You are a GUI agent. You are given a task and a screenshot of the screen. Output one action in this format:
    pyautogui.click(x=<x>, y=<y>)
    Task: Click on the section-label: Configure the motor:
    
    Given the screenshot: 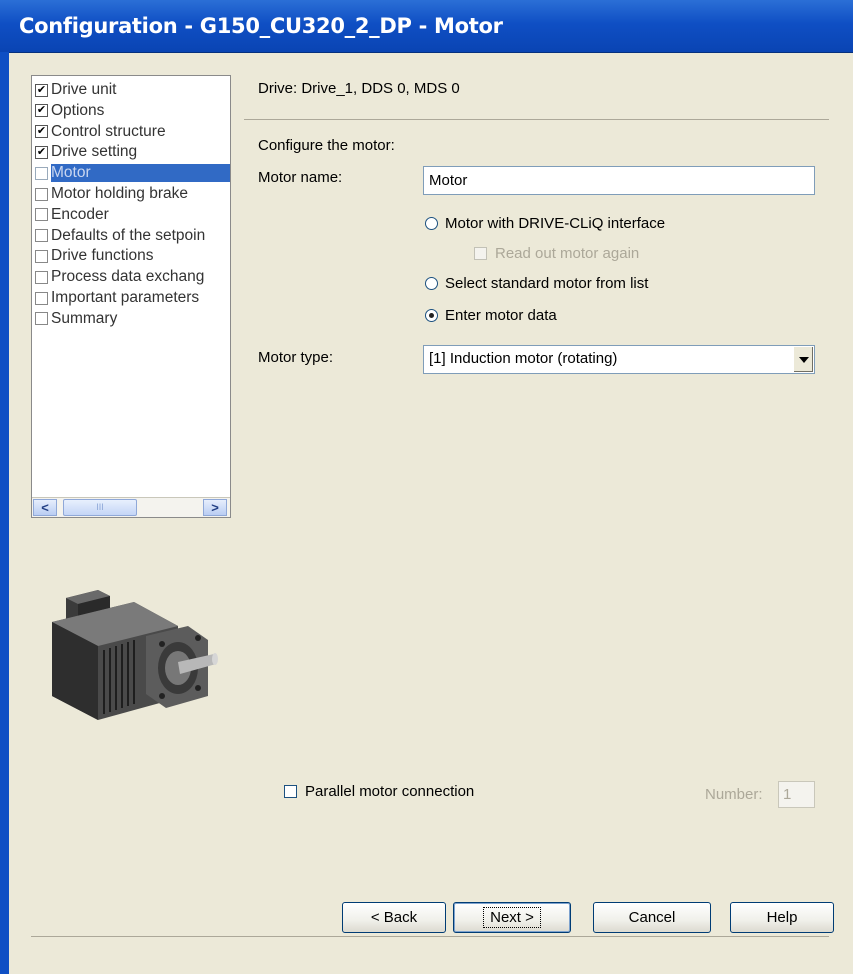 What is the action you would take?
    pyautogui.click(x=326, y=145)
    